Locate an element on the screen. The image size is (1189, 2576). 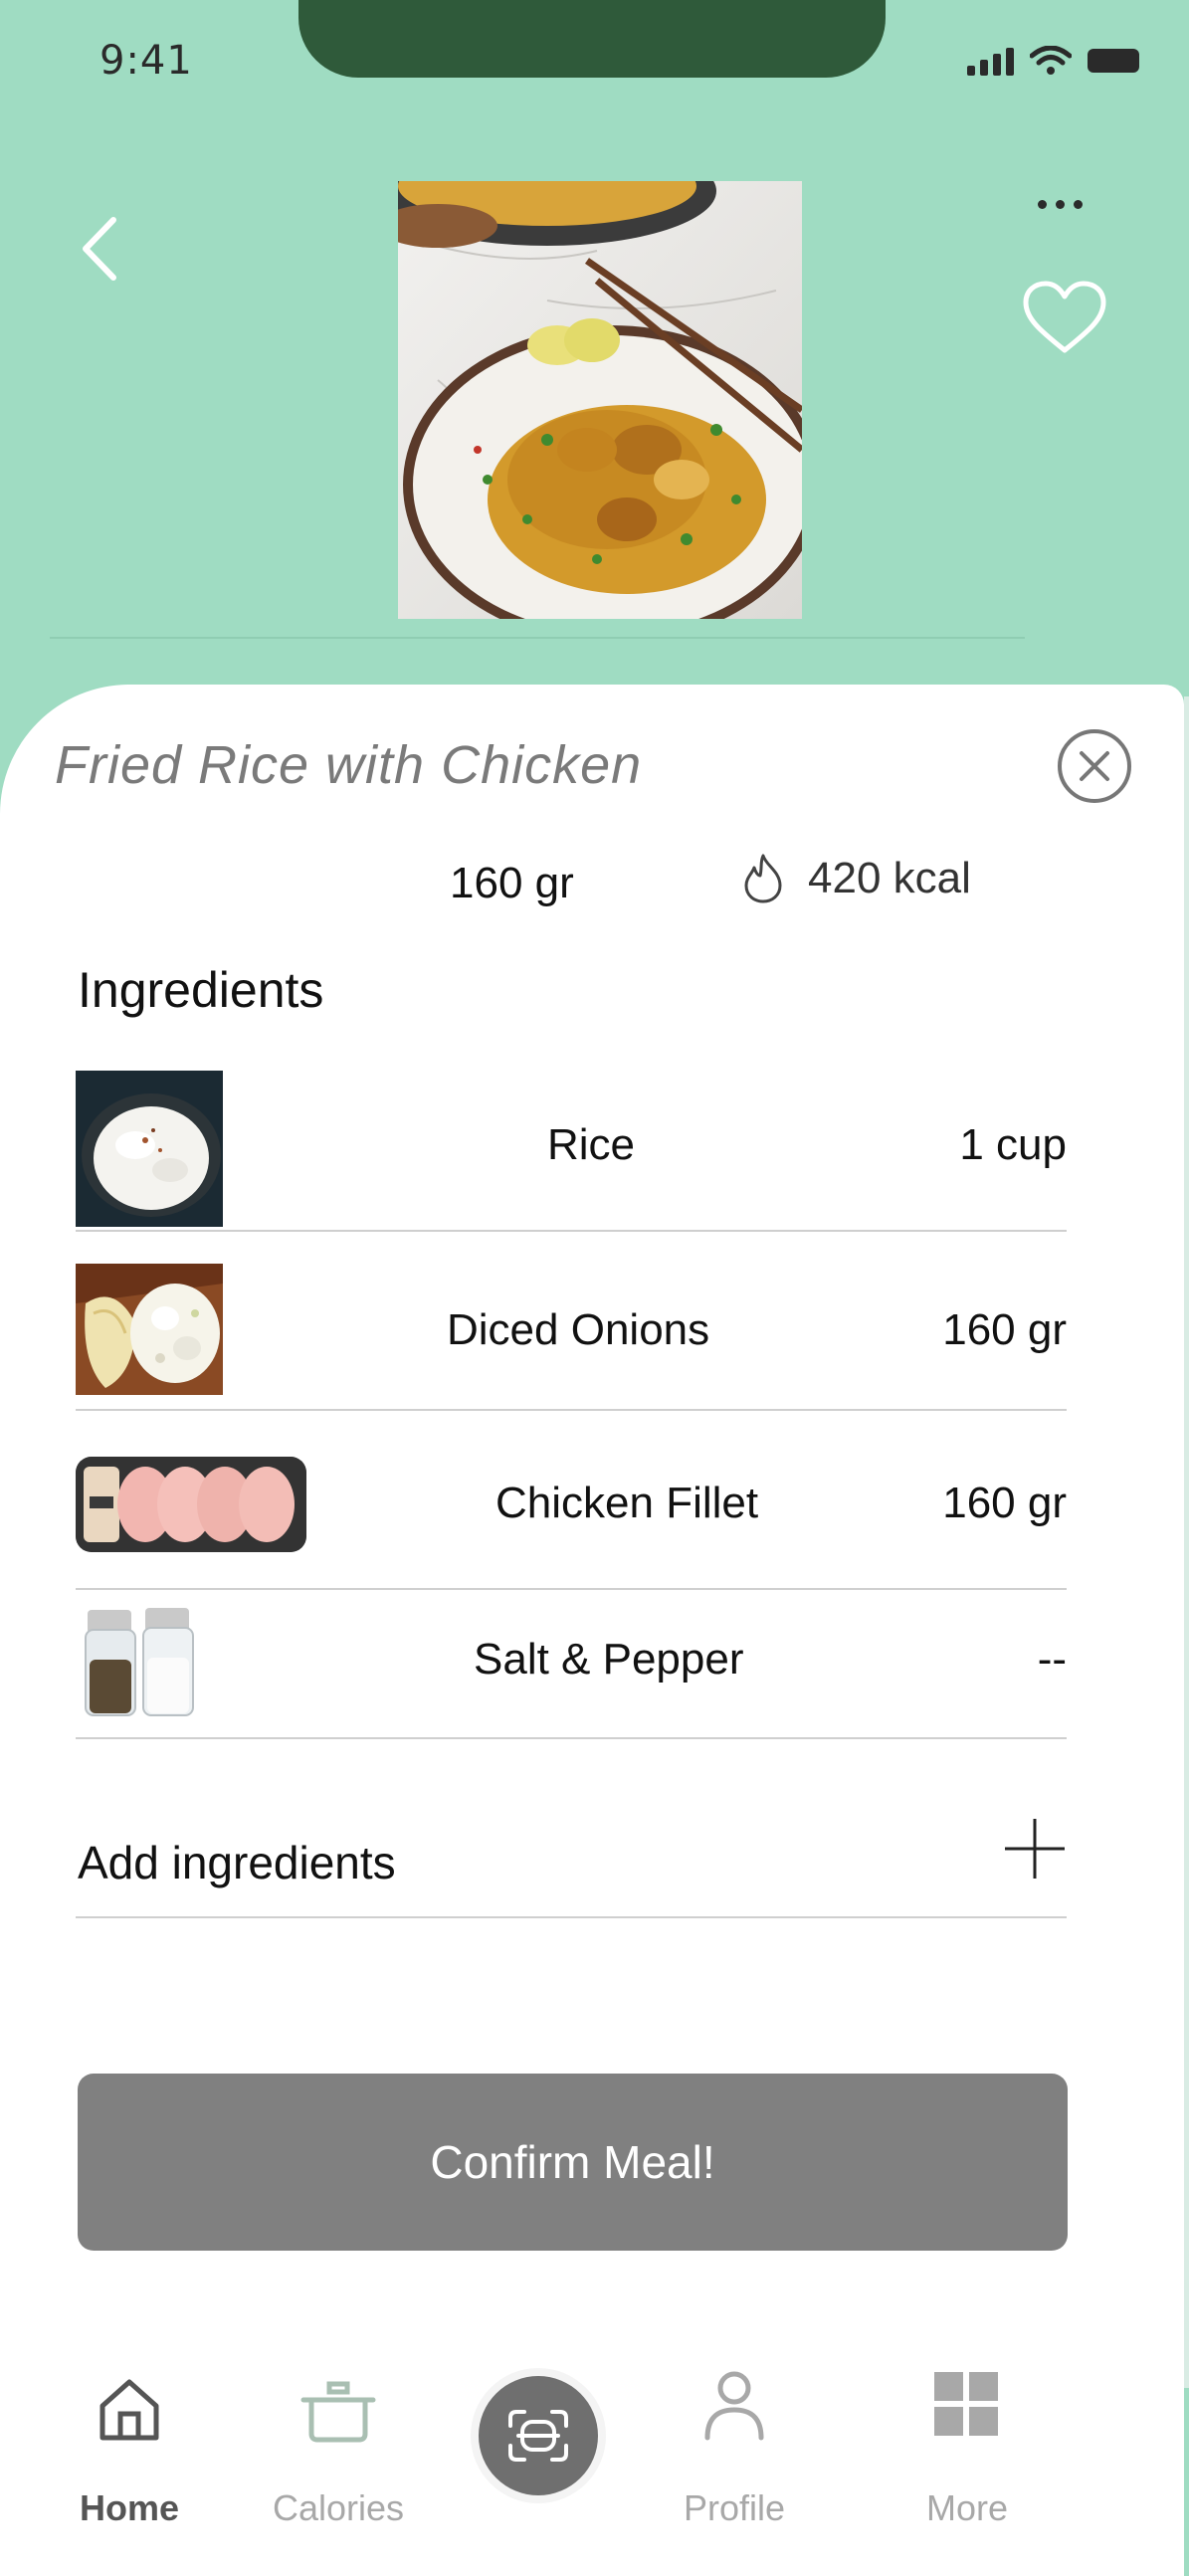
ingredient-quantity: -- is located at coordinates (1052, 1659).